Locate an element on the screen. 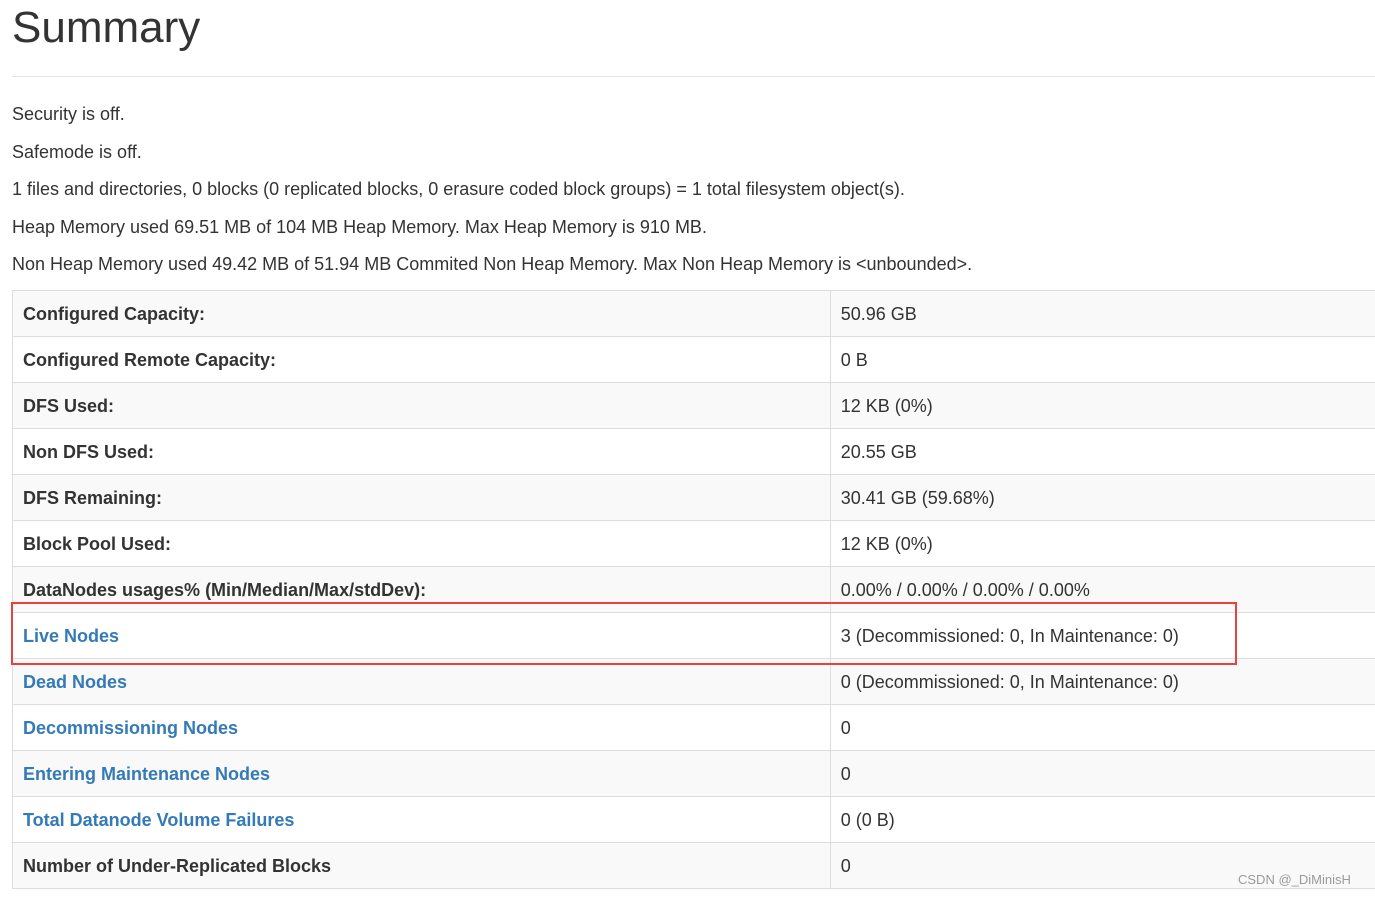  row-label: Configured Remote Capacity: is located at coordinates (421, 359).